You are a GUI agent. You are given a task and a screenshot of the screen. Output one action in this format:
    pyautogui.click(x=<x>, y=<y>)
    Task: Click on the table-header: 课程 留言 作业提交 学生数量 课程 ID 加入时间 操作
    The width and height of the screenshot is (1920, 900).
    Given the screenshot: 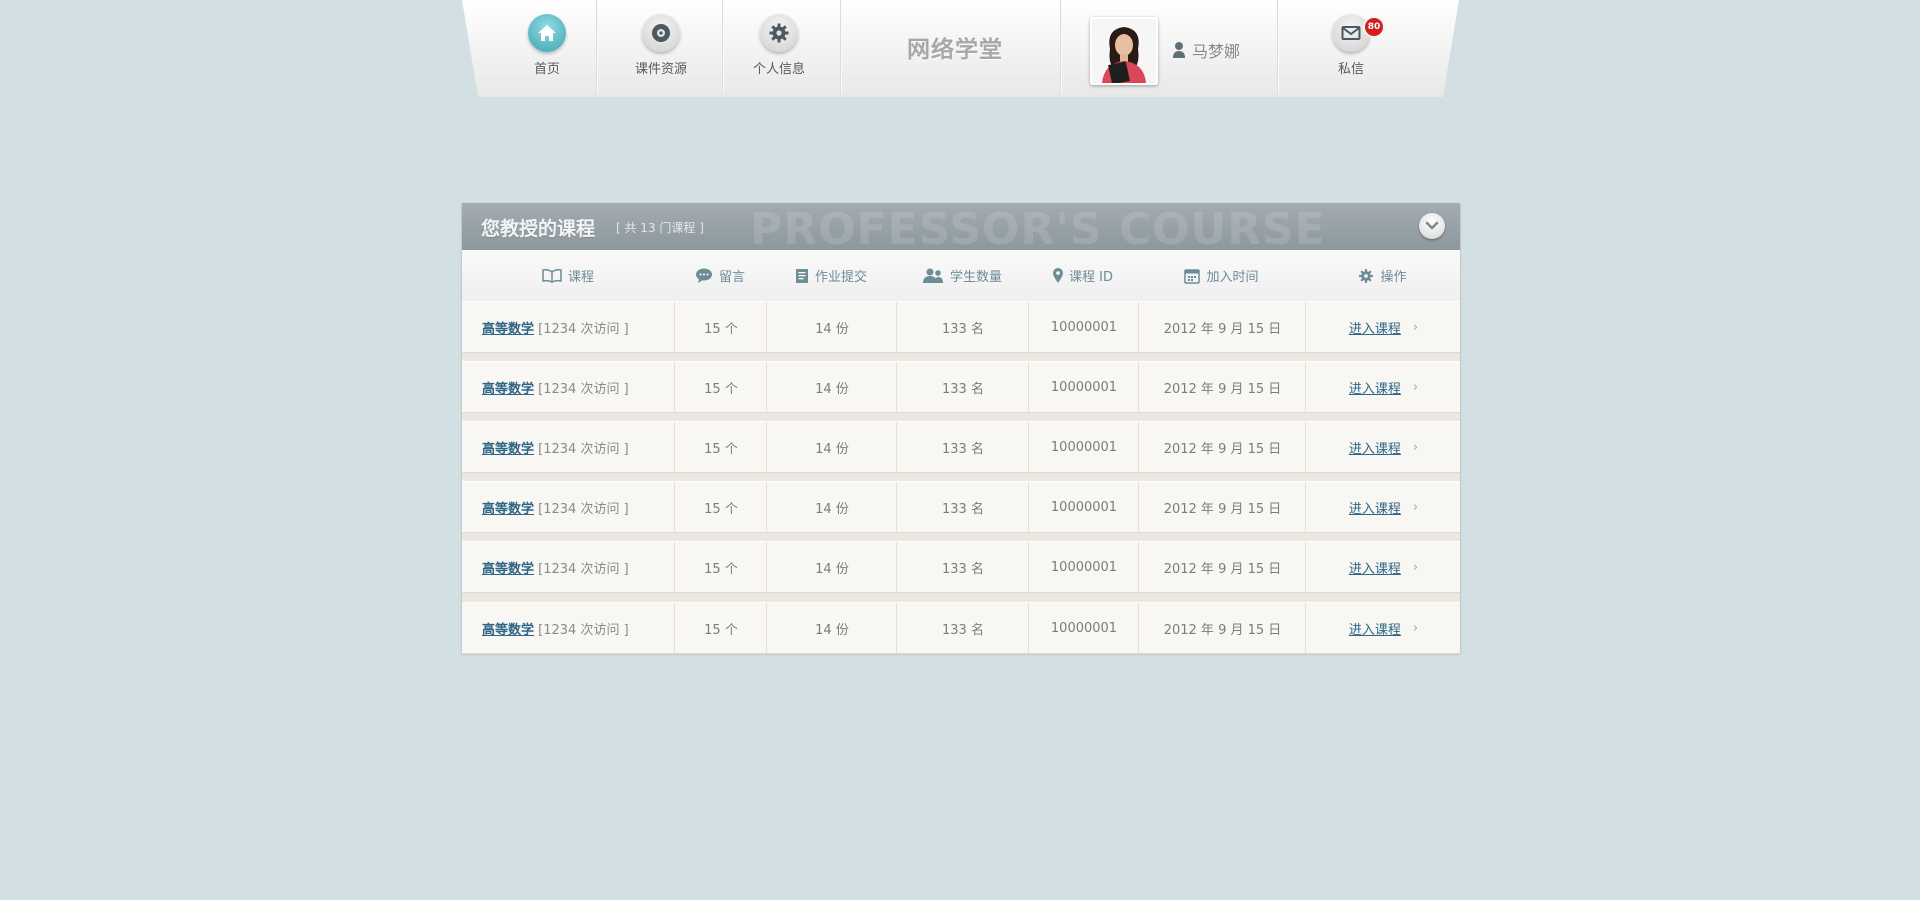 What is the action you would take?
    pyautogui.click(x=961, y=276)
    